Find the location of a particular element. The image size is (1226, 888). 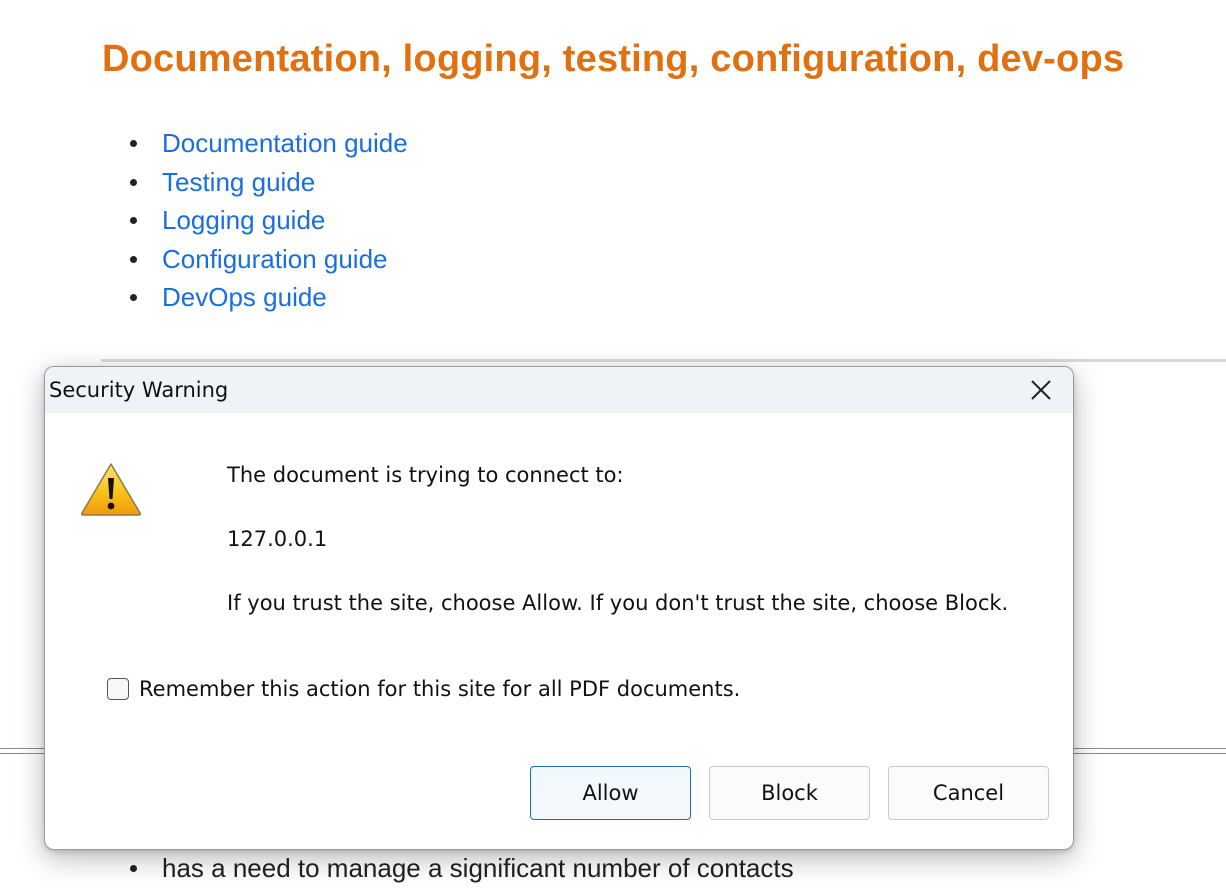

dialog-host: 127.0.0.1 is located at coordinates (277, 539).